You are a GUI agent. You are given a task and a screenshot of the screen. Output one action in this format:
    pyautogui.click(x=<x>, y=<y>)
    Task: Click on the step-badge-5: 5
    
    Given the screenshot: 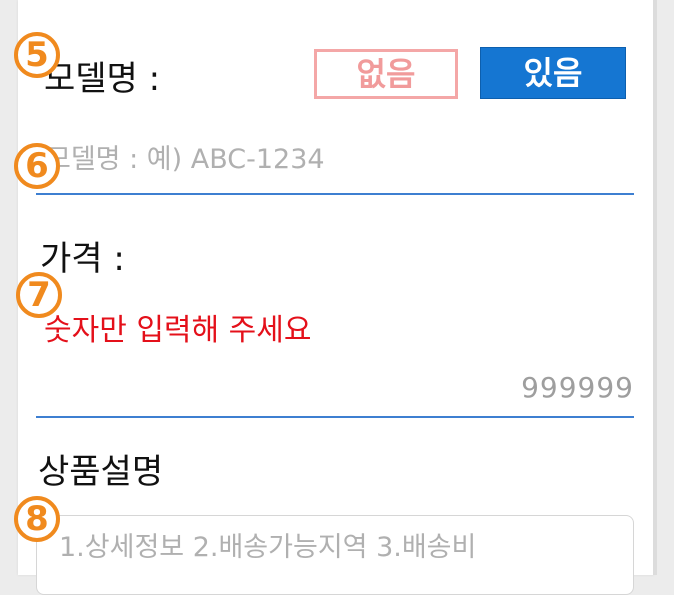 What is the action you would take?
    pyautogui.click(x=37, y=55)
    